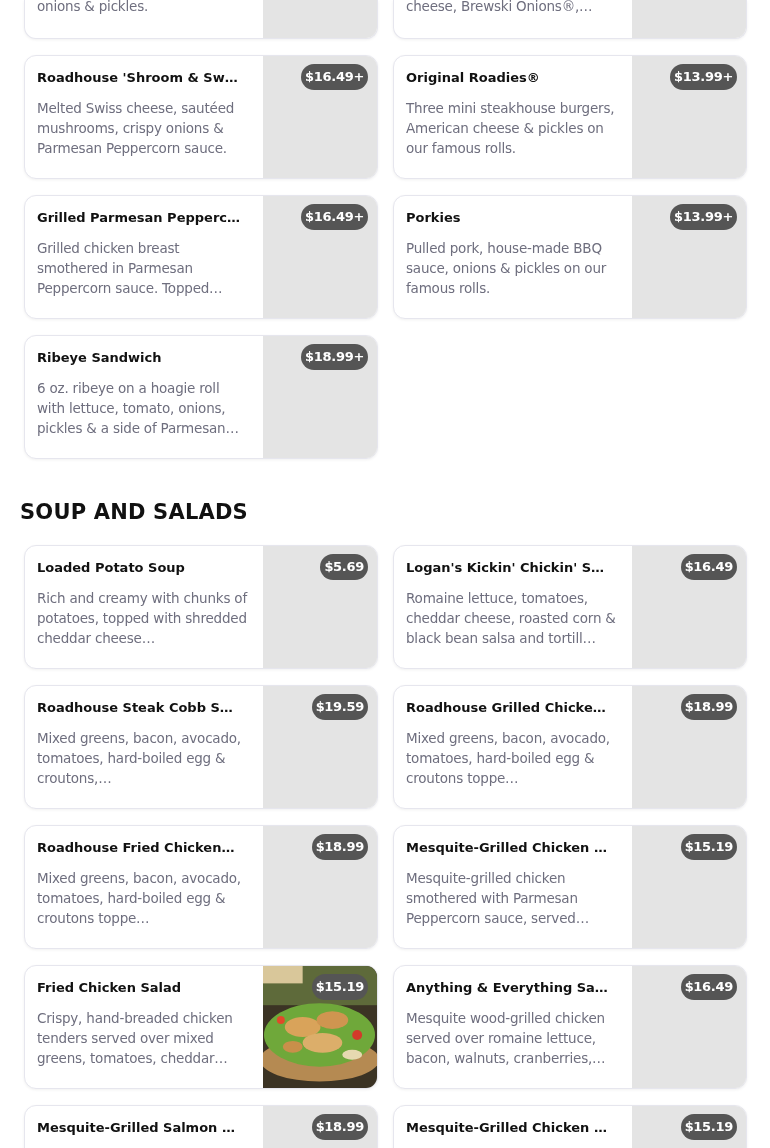 The height and width of the screenshot is (1148, 770). I want to click on menu-card: Ribeye Sandwich 6 oz. ribeye on a hoagie roll with lettuce, tomato, onions, pickles & a side of Parmesan… $18.99+, so click(201, 397).